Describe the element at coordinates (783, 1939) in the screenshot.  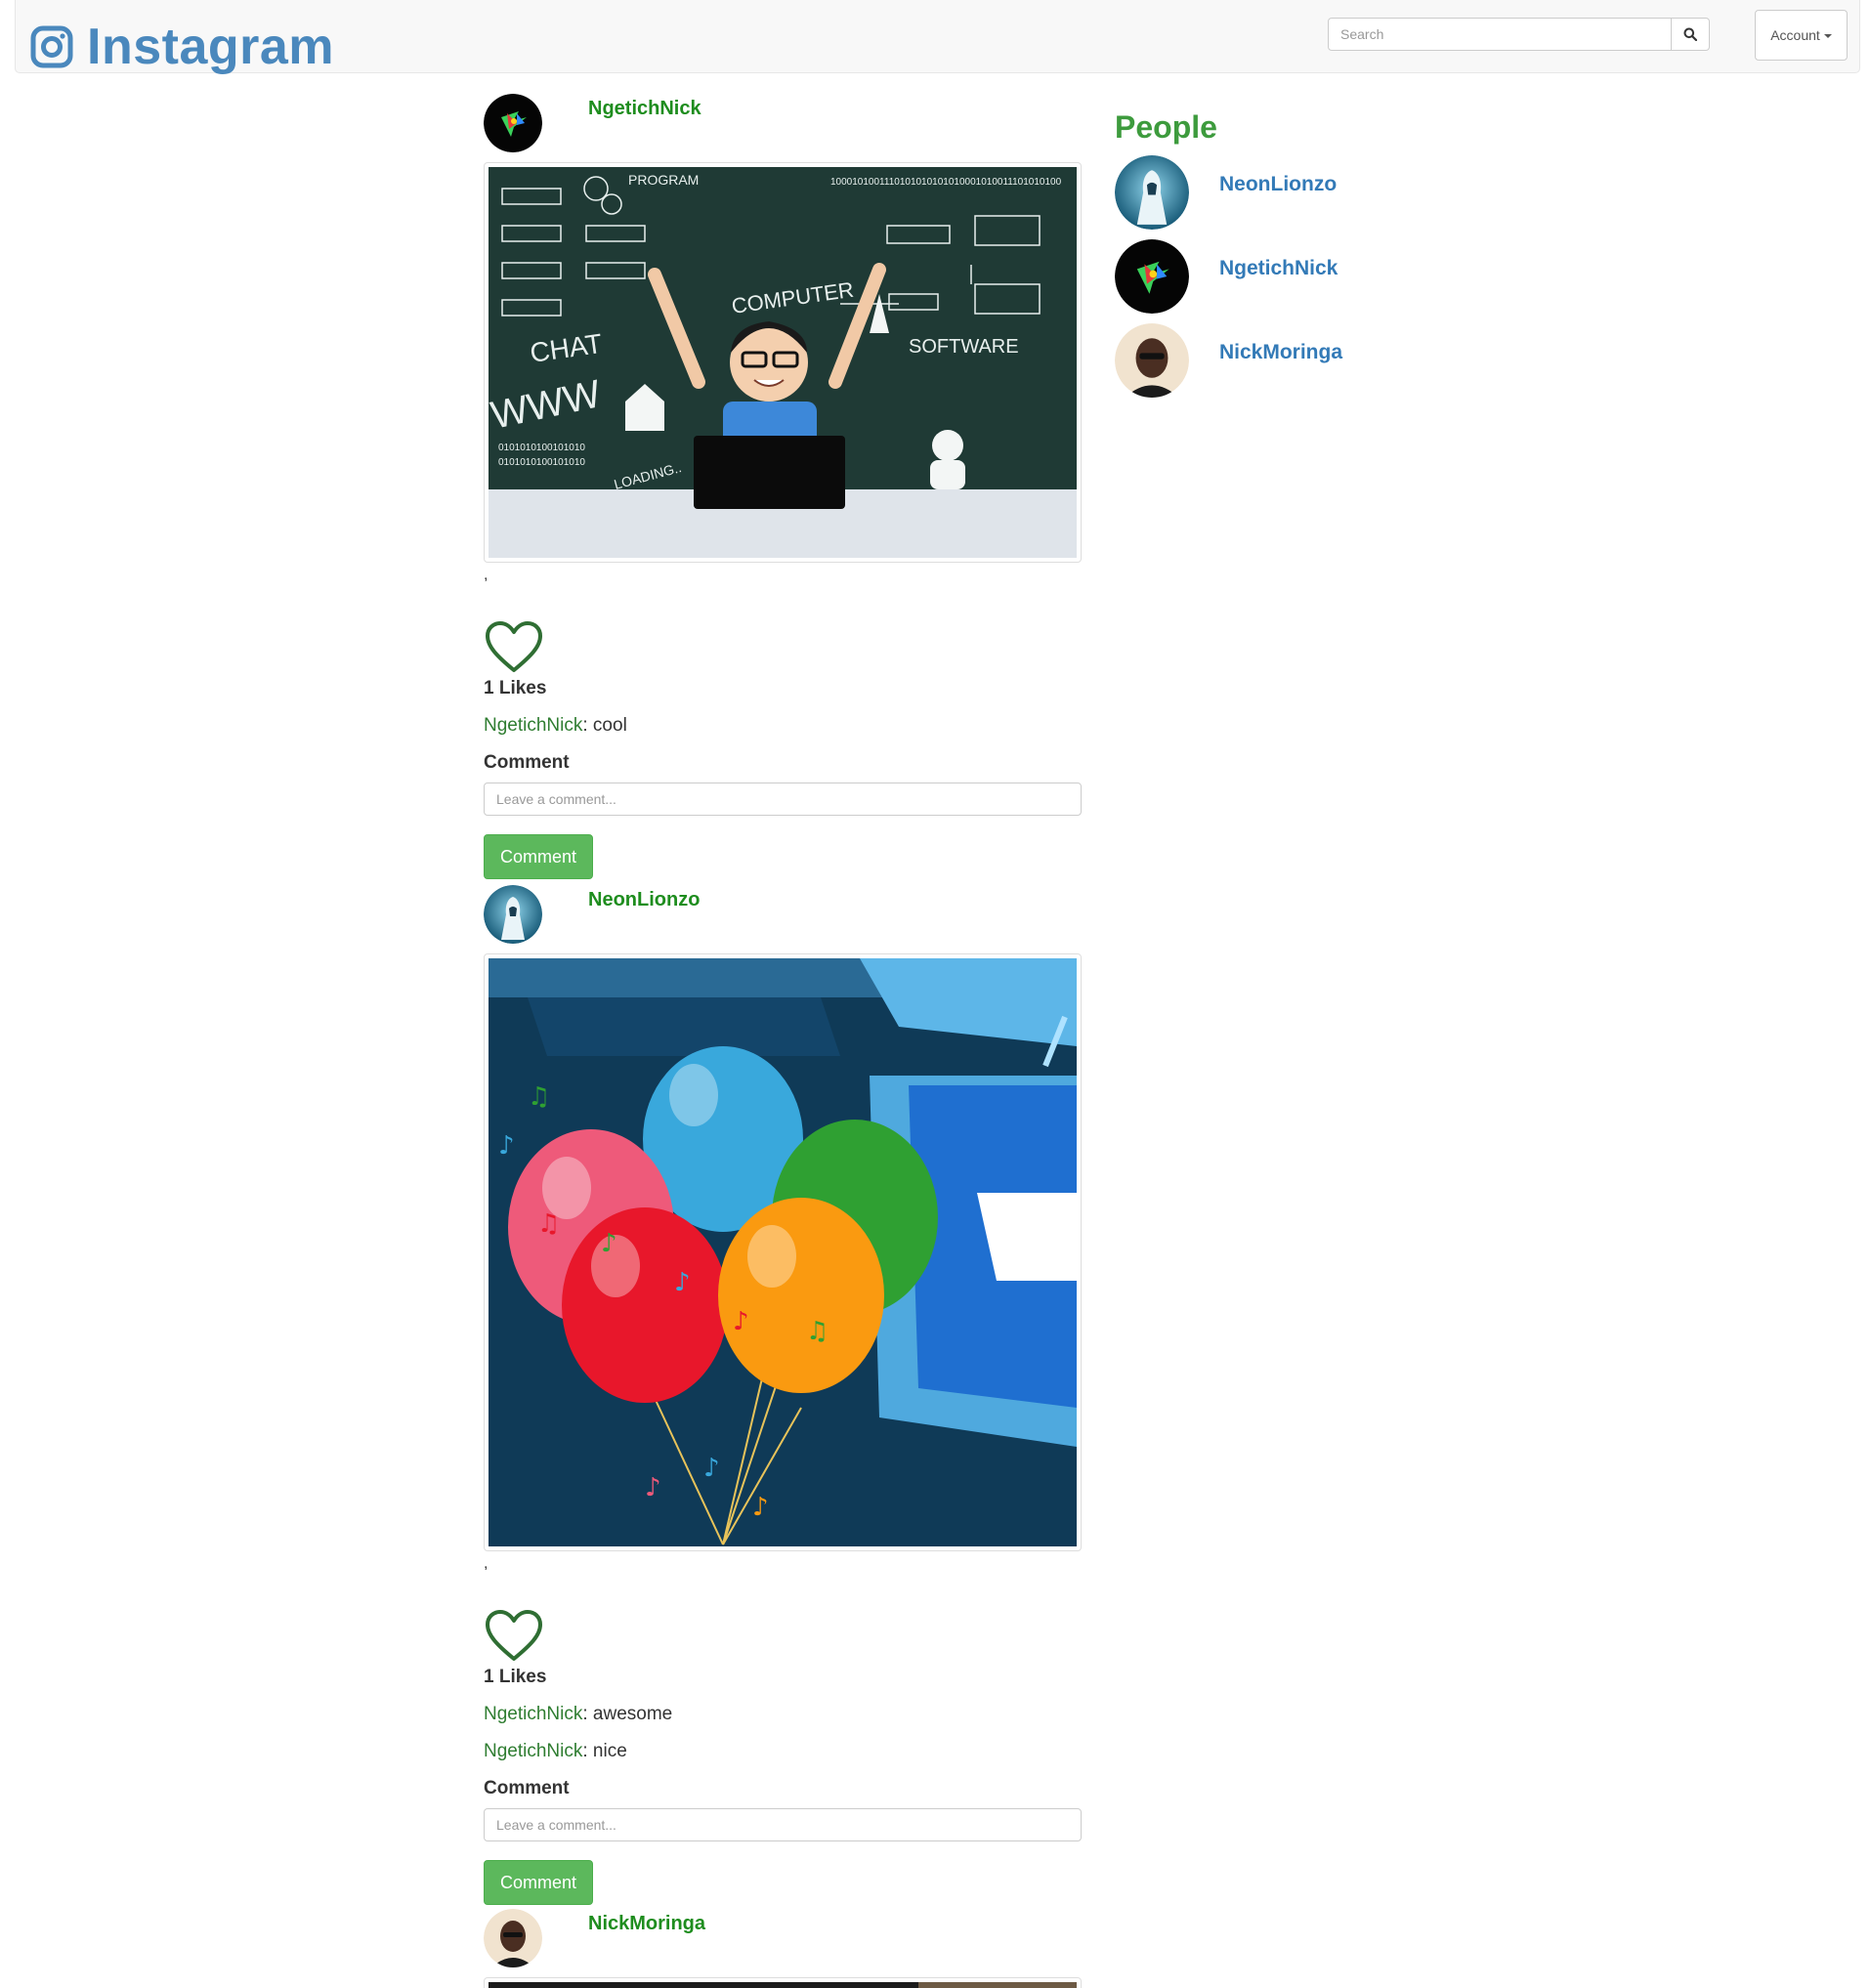
I see `post-header: NickMoringa` at that location.